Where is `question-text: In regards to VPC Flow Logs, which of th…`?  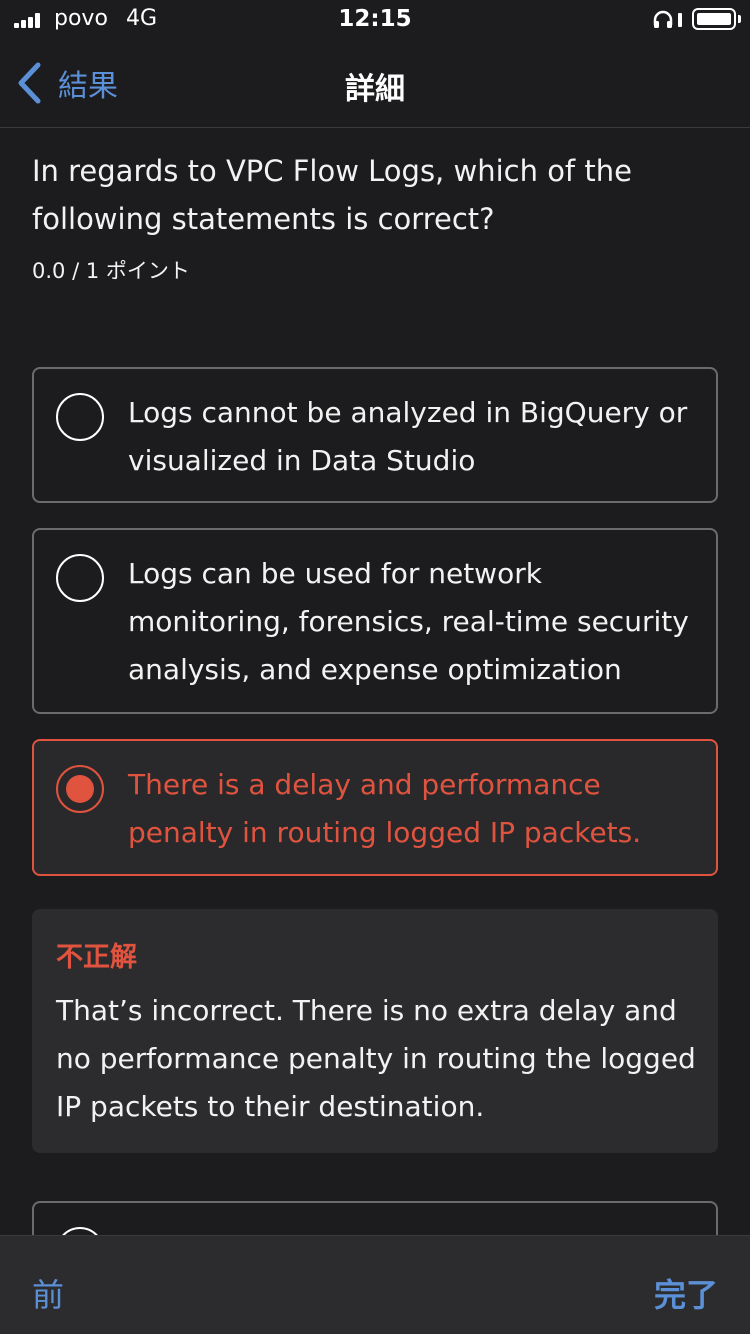 question-text: In regards to VPC Flow Logs, which of th… is located at coordinates (332, 195).